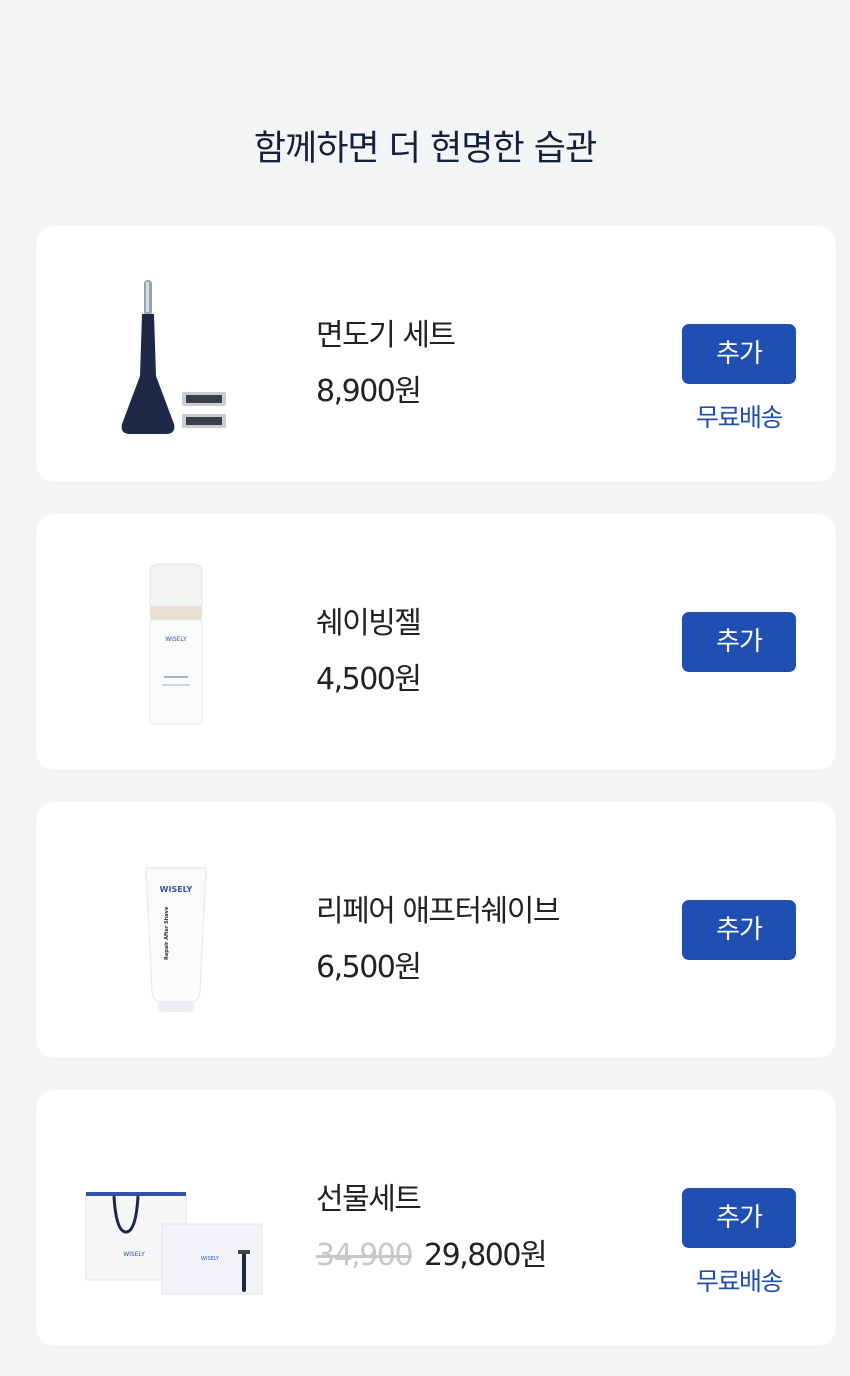 Image resolution: width=850 pixels, height=1376 pixels. I want to click on section-title: 함께하면 더 현명한 습관, so click(425, 149).